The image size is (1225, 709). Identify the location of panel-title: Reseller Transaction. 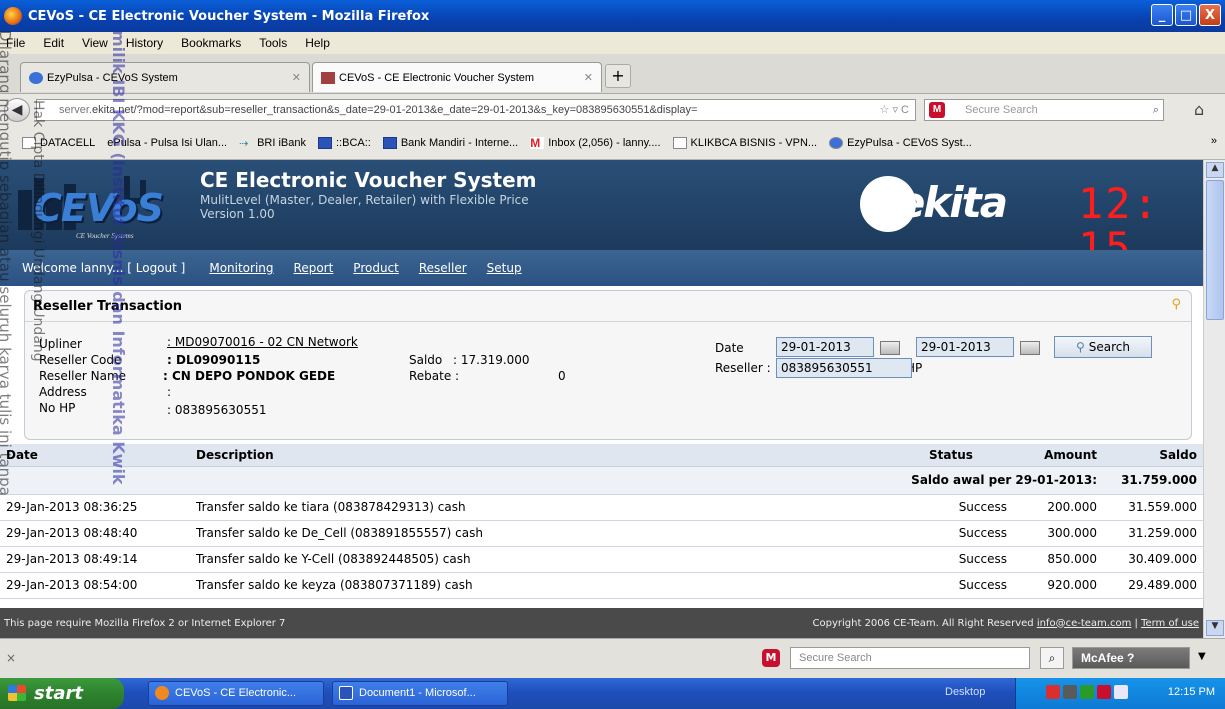
(107, 306).